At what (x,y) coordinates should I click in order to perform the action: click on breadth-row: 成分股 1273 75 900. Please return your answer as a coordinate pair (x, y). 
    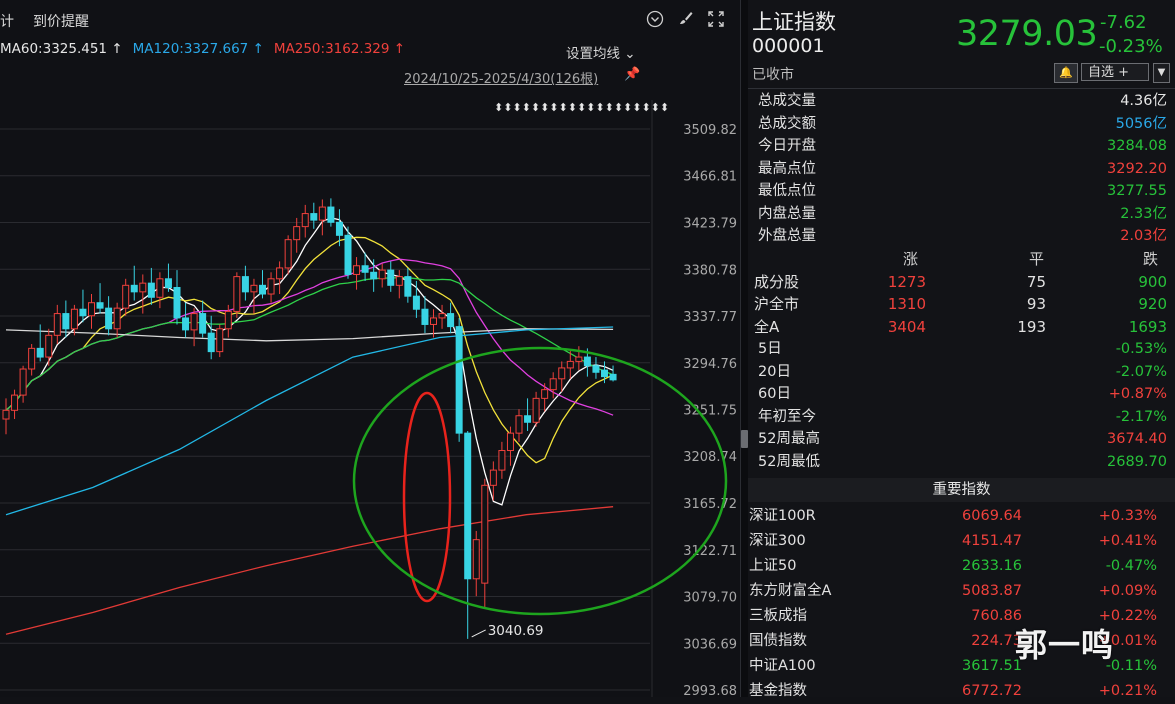
    Looking at the image, I should click on (961, 282).